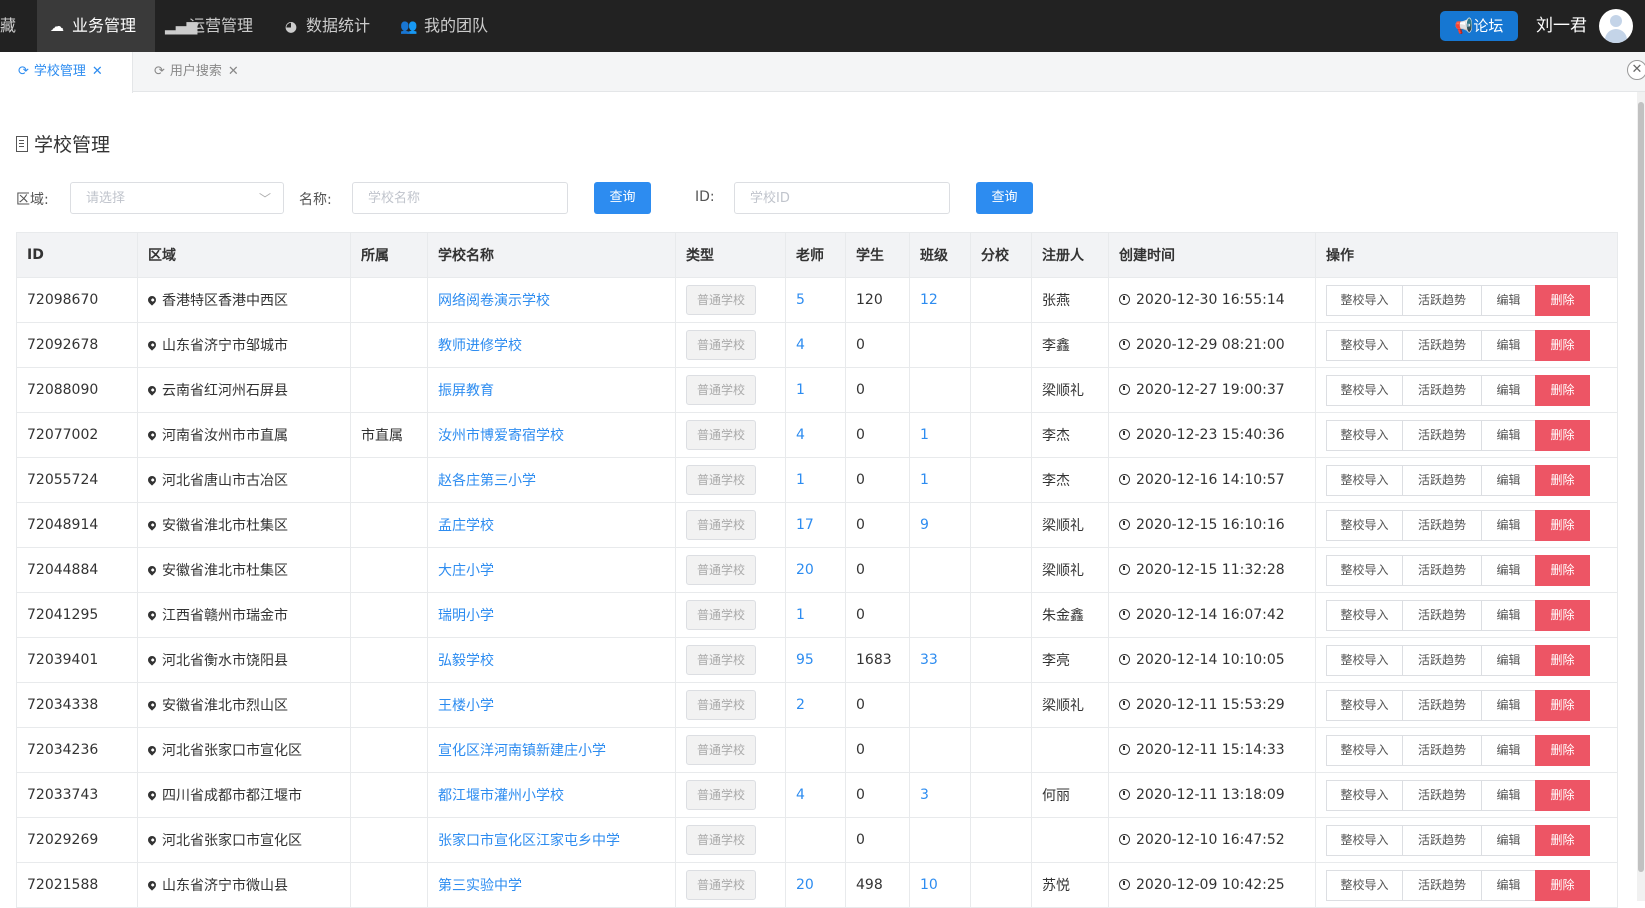  I want to click on classes-count-link: 12, so click(940, 300).